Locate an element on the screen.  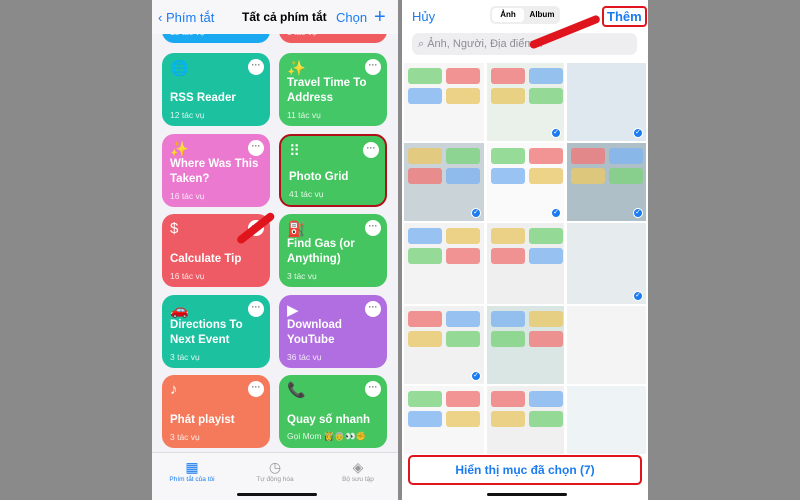
music-note-icon: ♪ is located at coordinates (174, 389).